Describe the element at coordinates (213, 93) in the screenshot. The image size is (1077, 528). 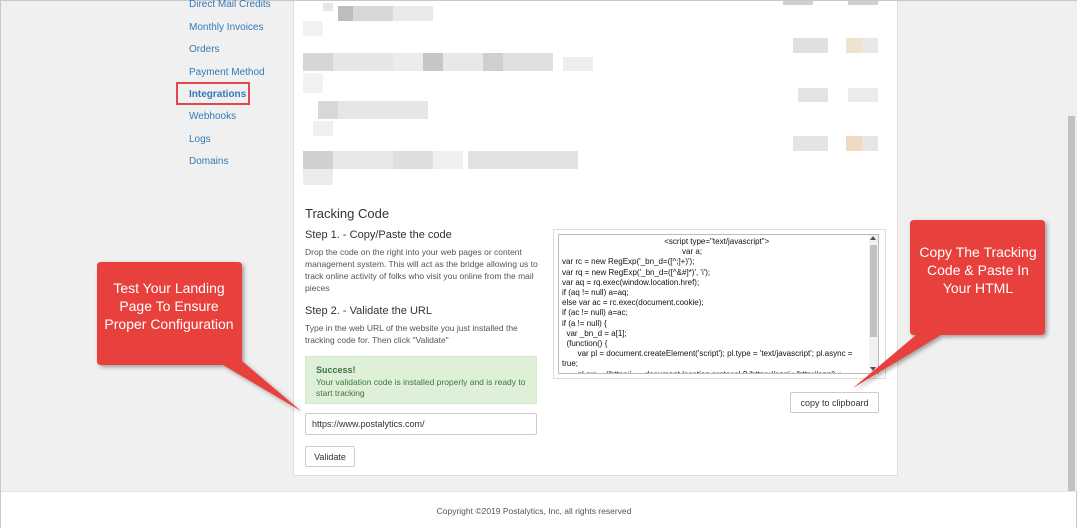
I see `integrations-highlight-box` at that location.